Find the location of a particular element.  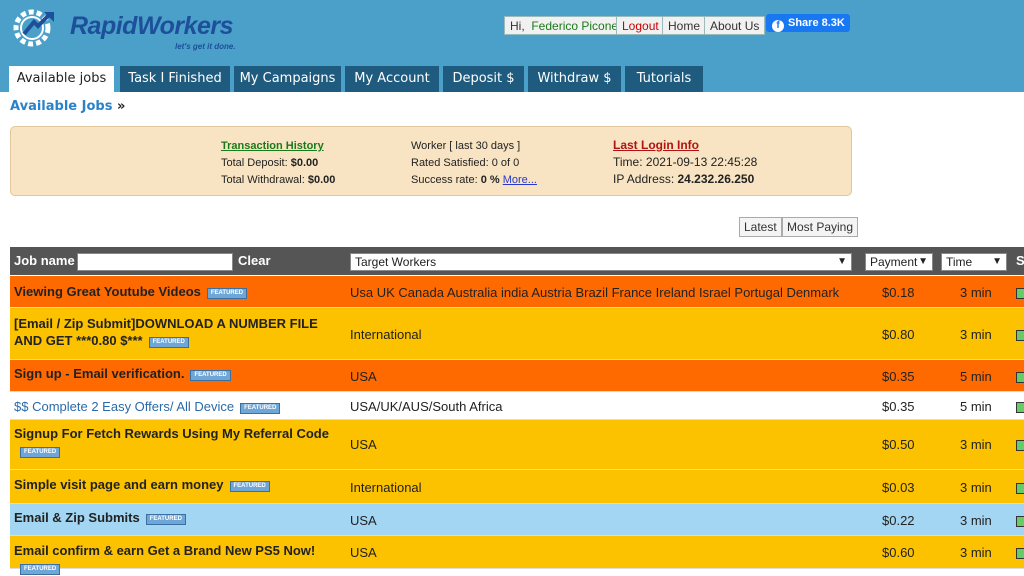

job-payment: $0.60 is located at coordinates (898, 552).